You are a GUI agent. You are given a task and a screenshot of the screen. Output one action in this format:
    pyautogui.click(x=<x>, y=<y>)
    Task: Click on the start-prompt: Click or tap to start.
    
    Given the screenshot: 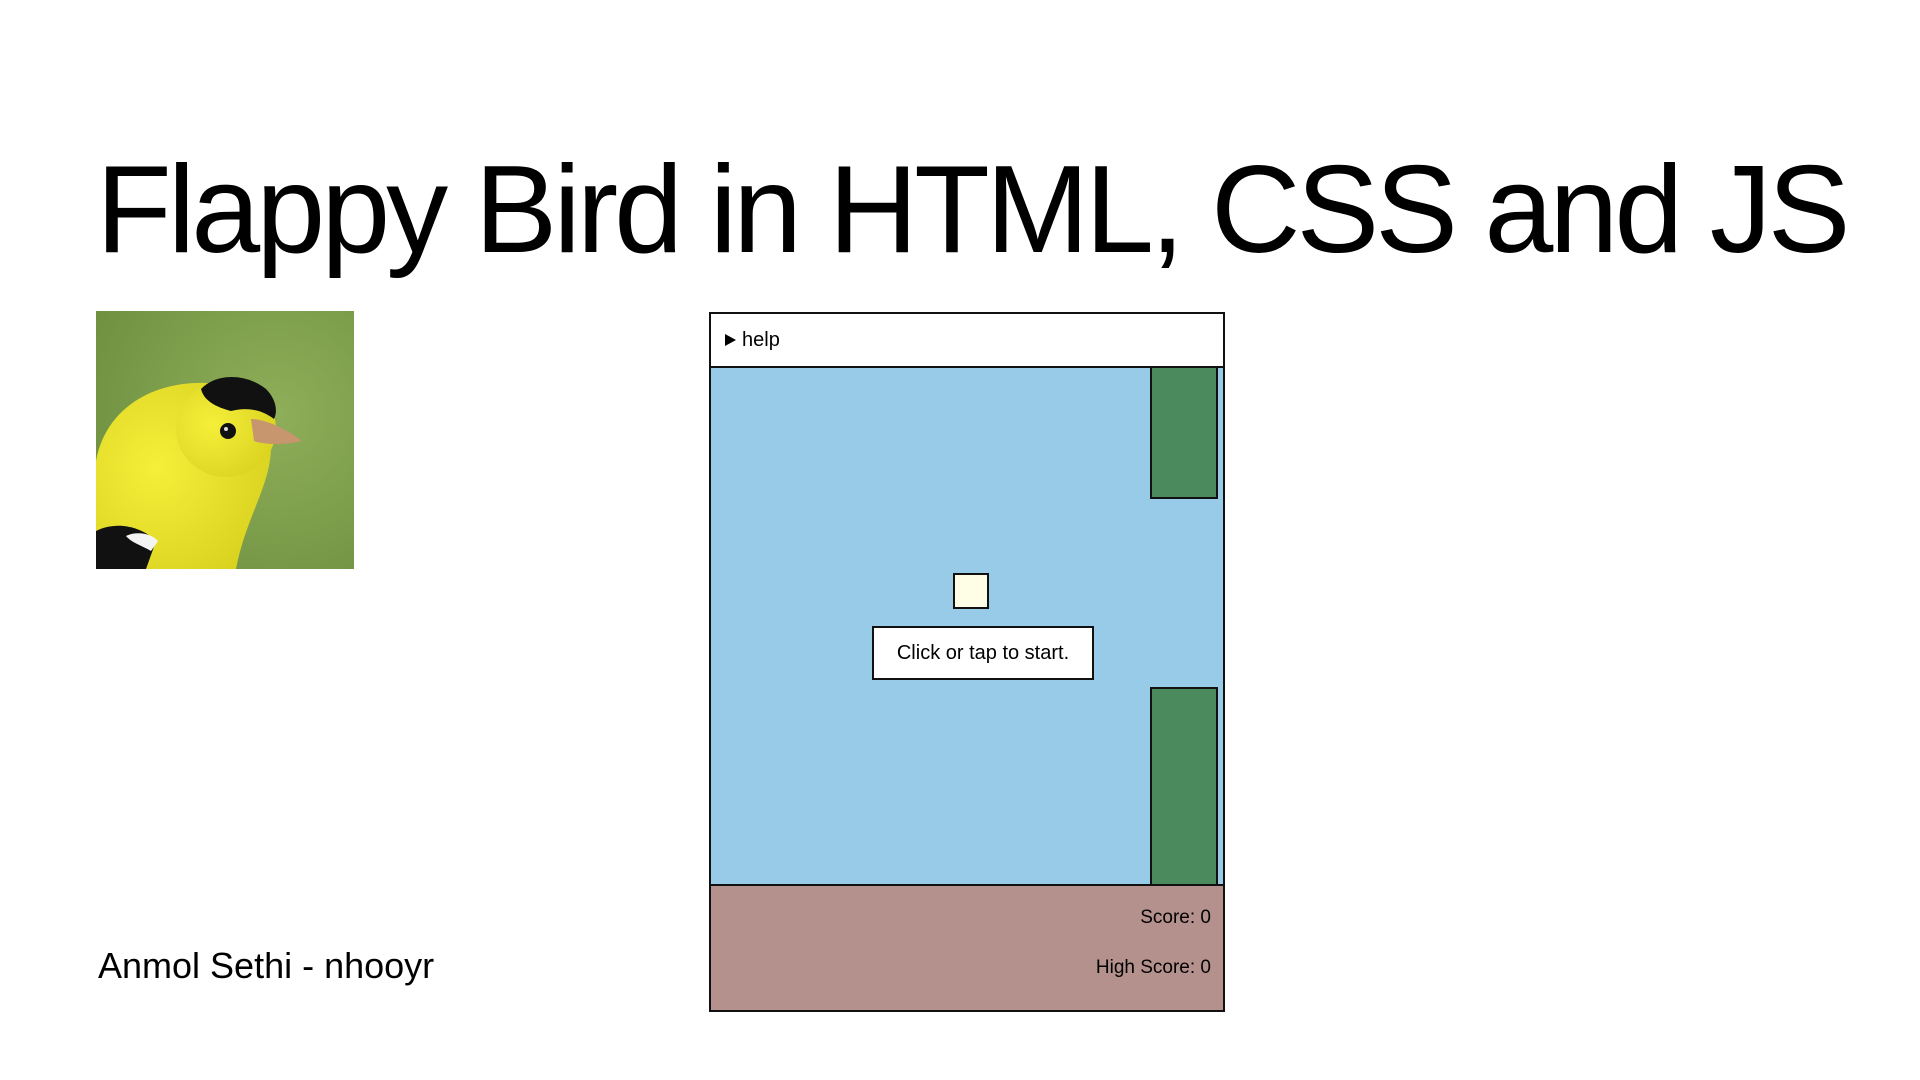 What is the action you would take?
    pyautogui.click(x=983, y=653)
    